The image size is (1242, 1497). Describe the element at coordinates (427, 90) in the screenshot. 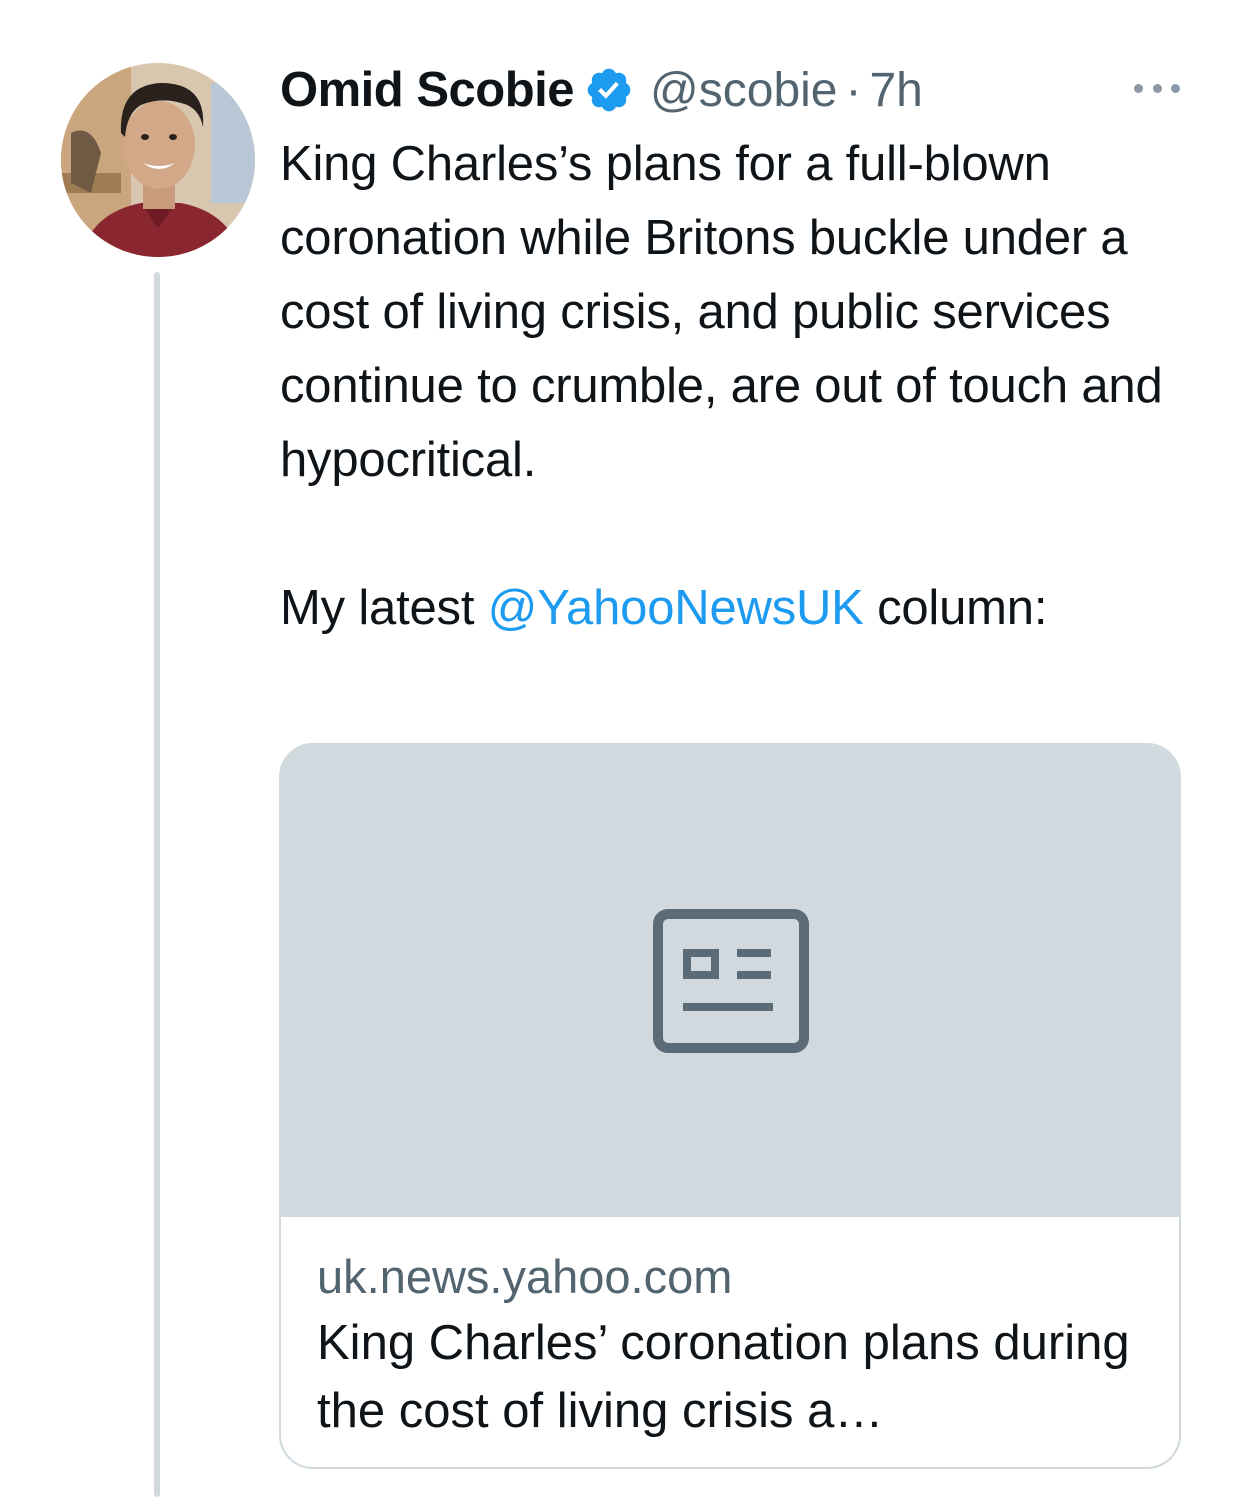

I see `author-name: Omid Scobie` at that location.